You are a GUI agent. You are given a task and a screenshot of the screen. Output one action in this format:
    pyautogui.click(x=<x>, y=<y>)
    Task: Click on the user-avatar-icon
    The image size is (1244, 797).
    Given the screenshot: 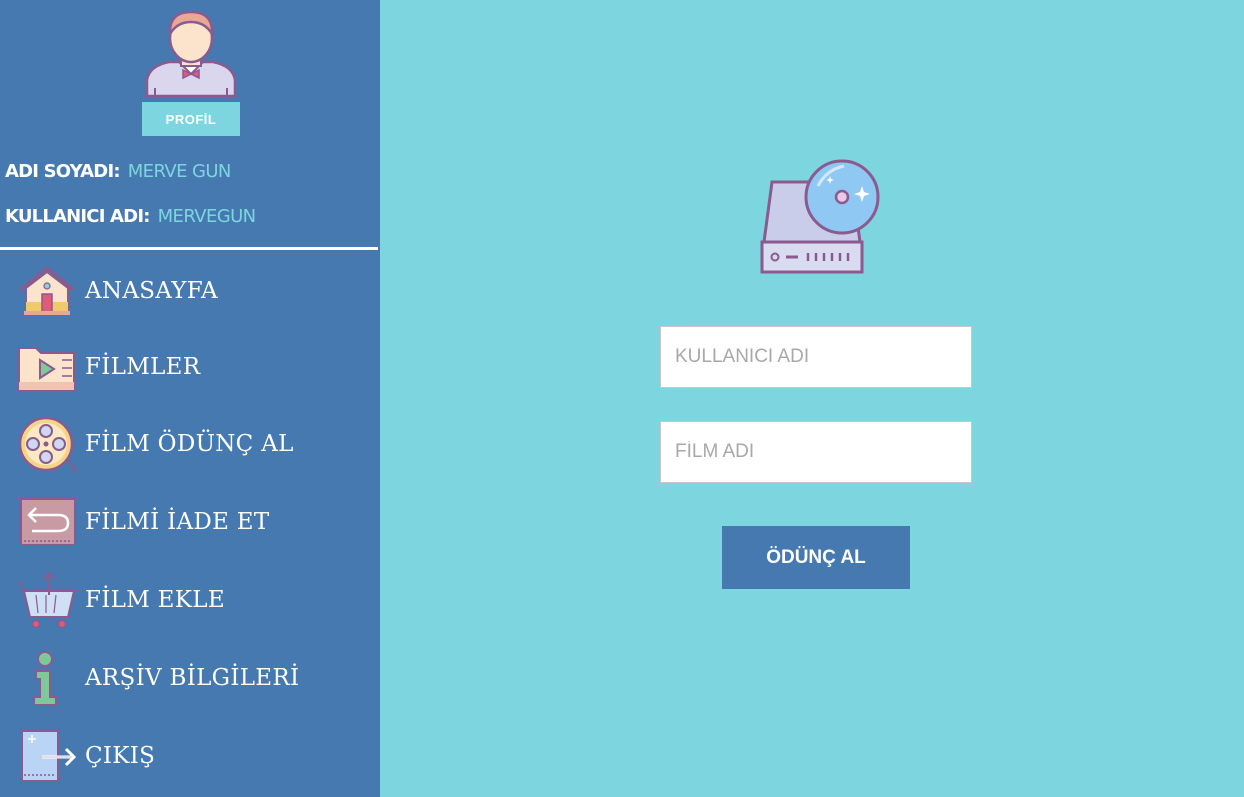 What is the action you would take?
    pyautogui.click(x=191, y=54)
    